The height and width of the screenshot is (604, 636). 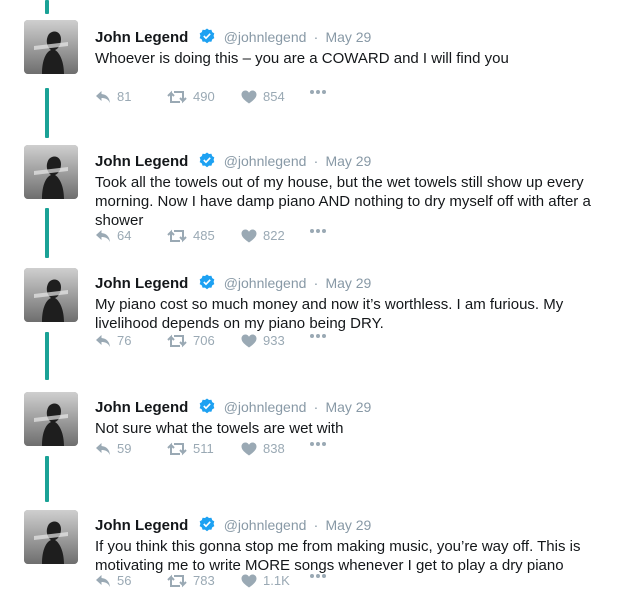 I want to click on retweet-count: 783, so click(x=204, y=580).